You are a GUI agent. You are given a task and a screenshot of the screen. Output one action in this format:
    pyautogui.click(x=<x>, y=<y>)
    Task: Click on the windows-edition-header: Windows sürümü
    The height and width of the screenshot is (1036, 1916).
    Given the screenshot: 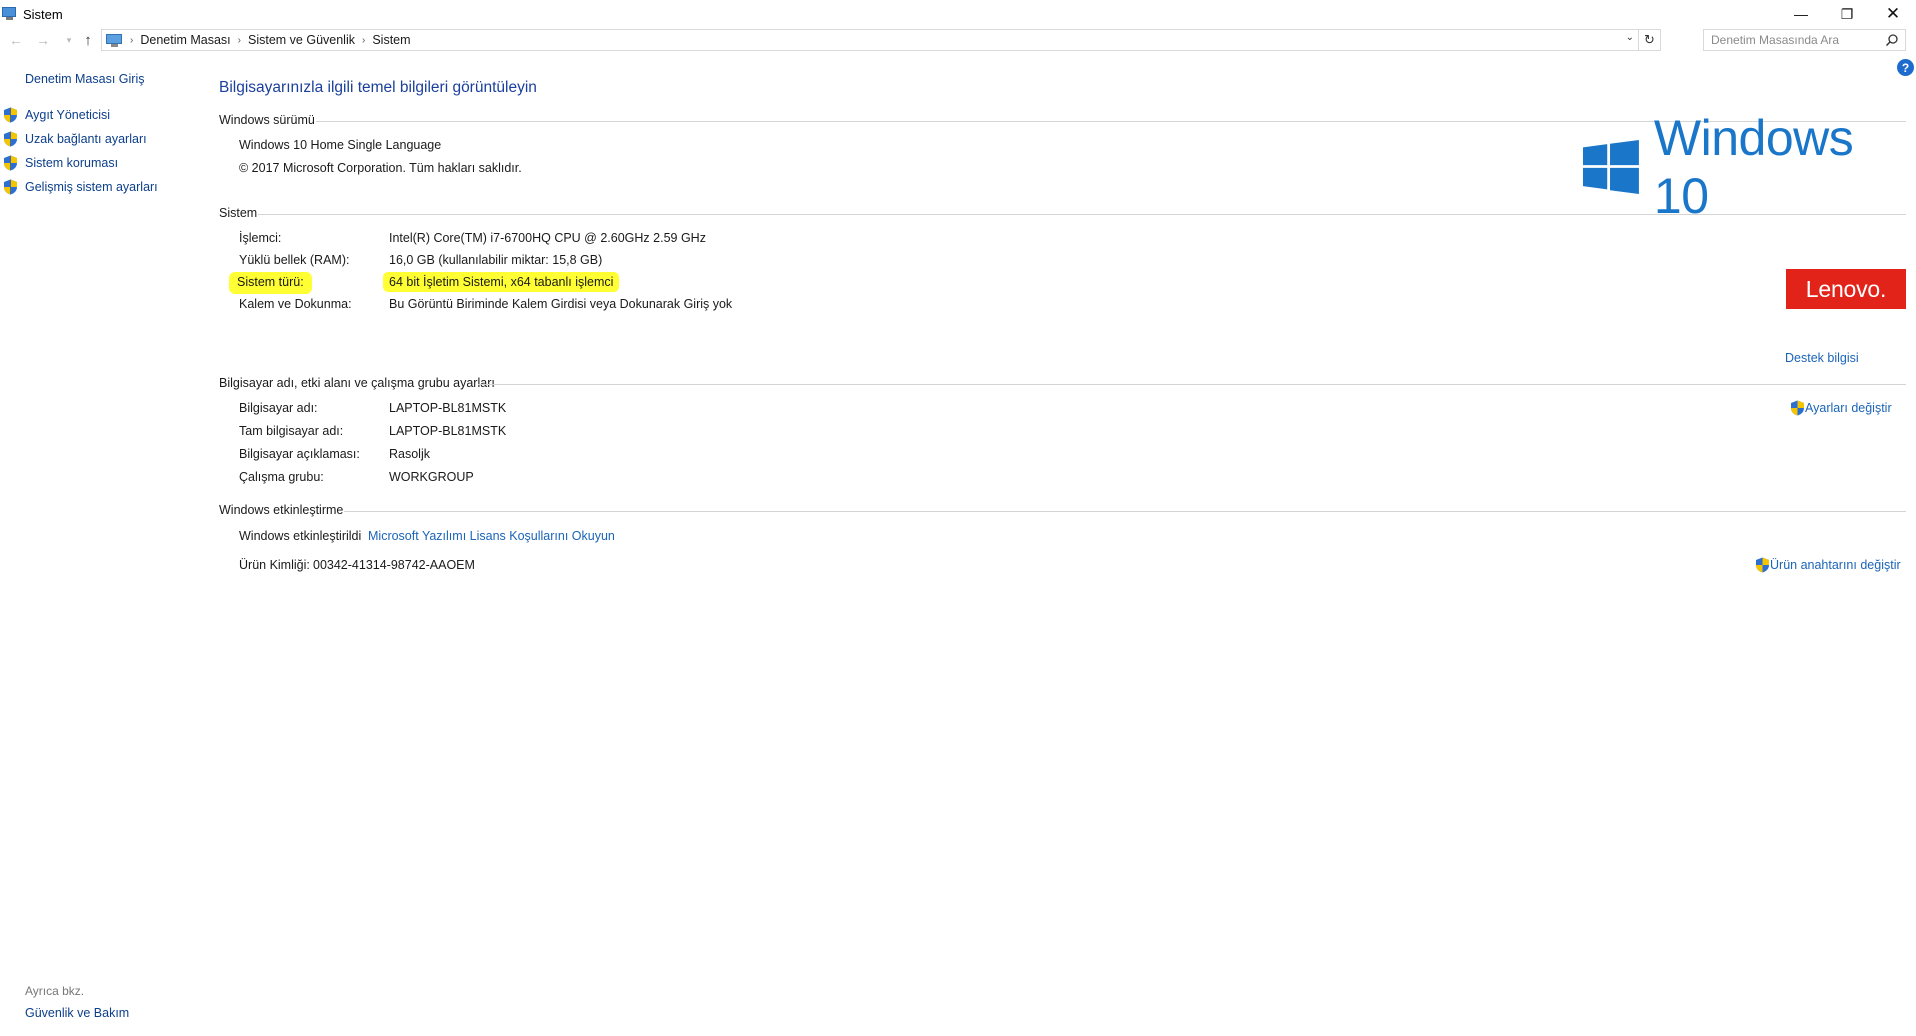 What is the action you would take?
    pyautogui.click(x=267, y=120)
    